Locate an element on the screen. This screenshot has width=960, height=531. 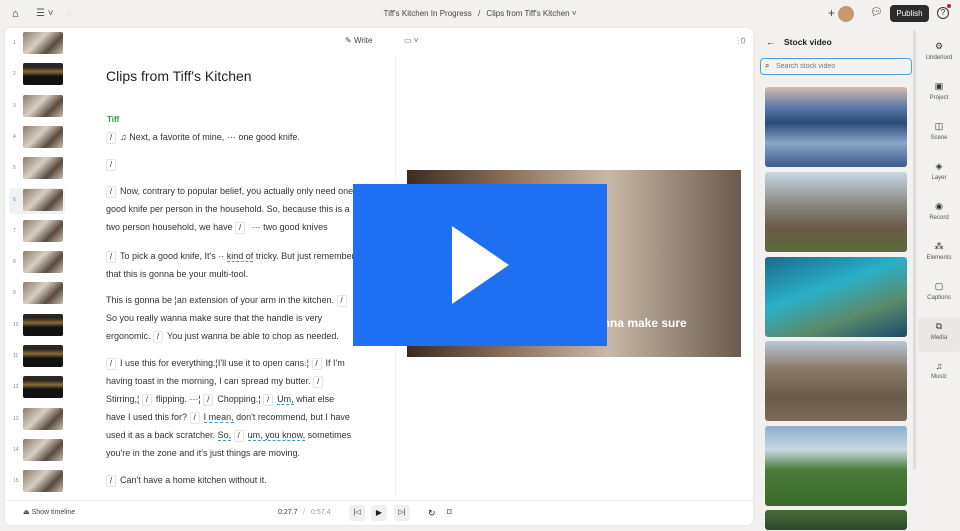
media-icon: ⧉ is located at coordinates (939, 326).